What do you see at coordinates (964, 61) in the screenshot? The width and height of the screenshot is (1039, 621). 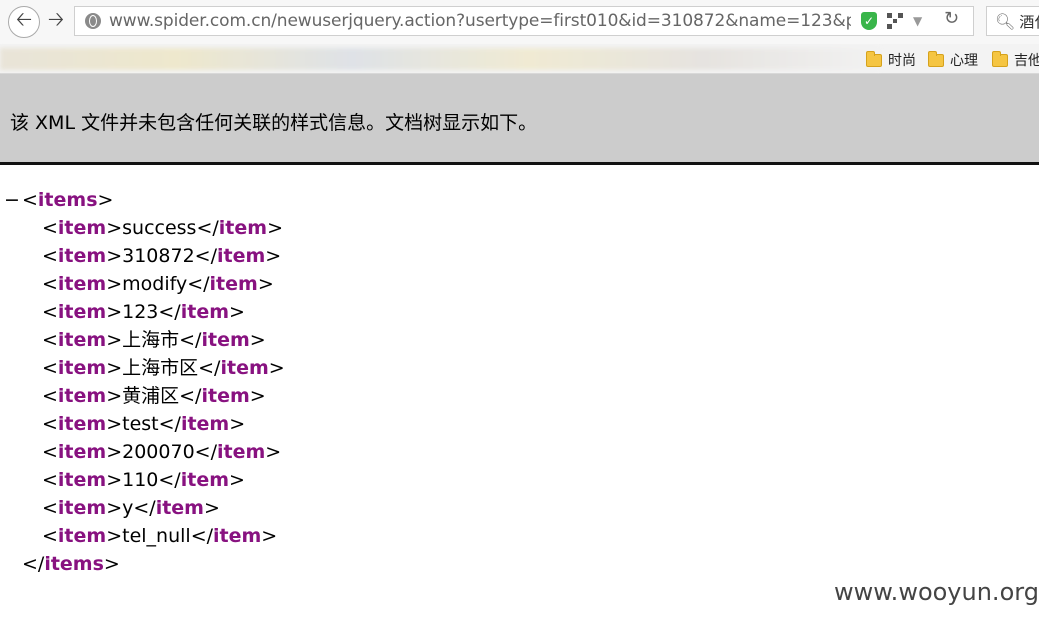 I see `bookmark-label: 心理` at bounding box center [964, 61].